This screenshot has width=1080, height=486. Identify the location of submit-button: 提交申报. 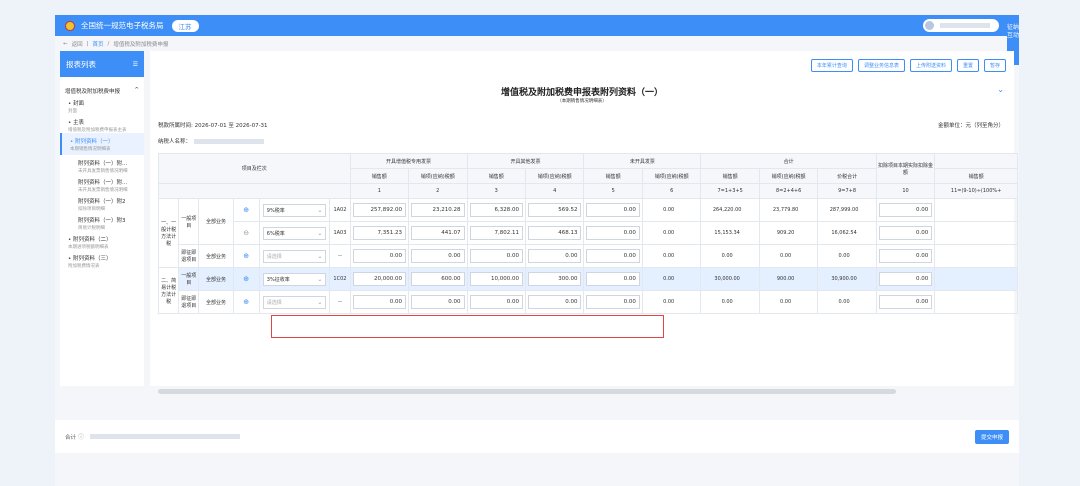
(991, 436).